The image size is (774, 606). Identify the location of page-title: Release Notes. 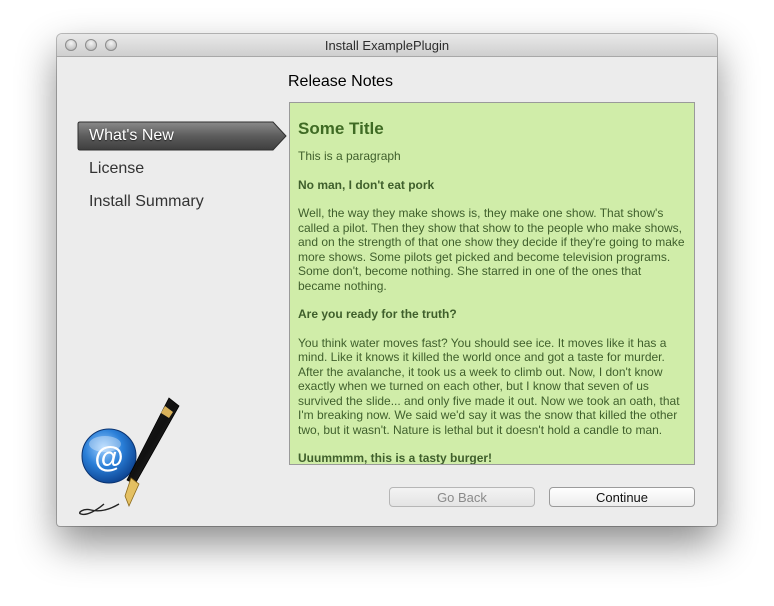
(340, 81).